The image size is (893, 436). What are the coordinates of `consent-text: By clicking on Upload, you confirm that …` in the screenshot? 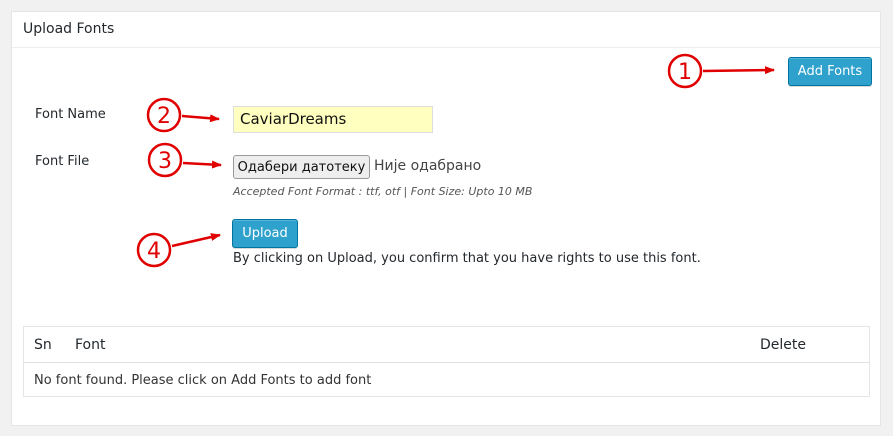 It's located at (467, 258).